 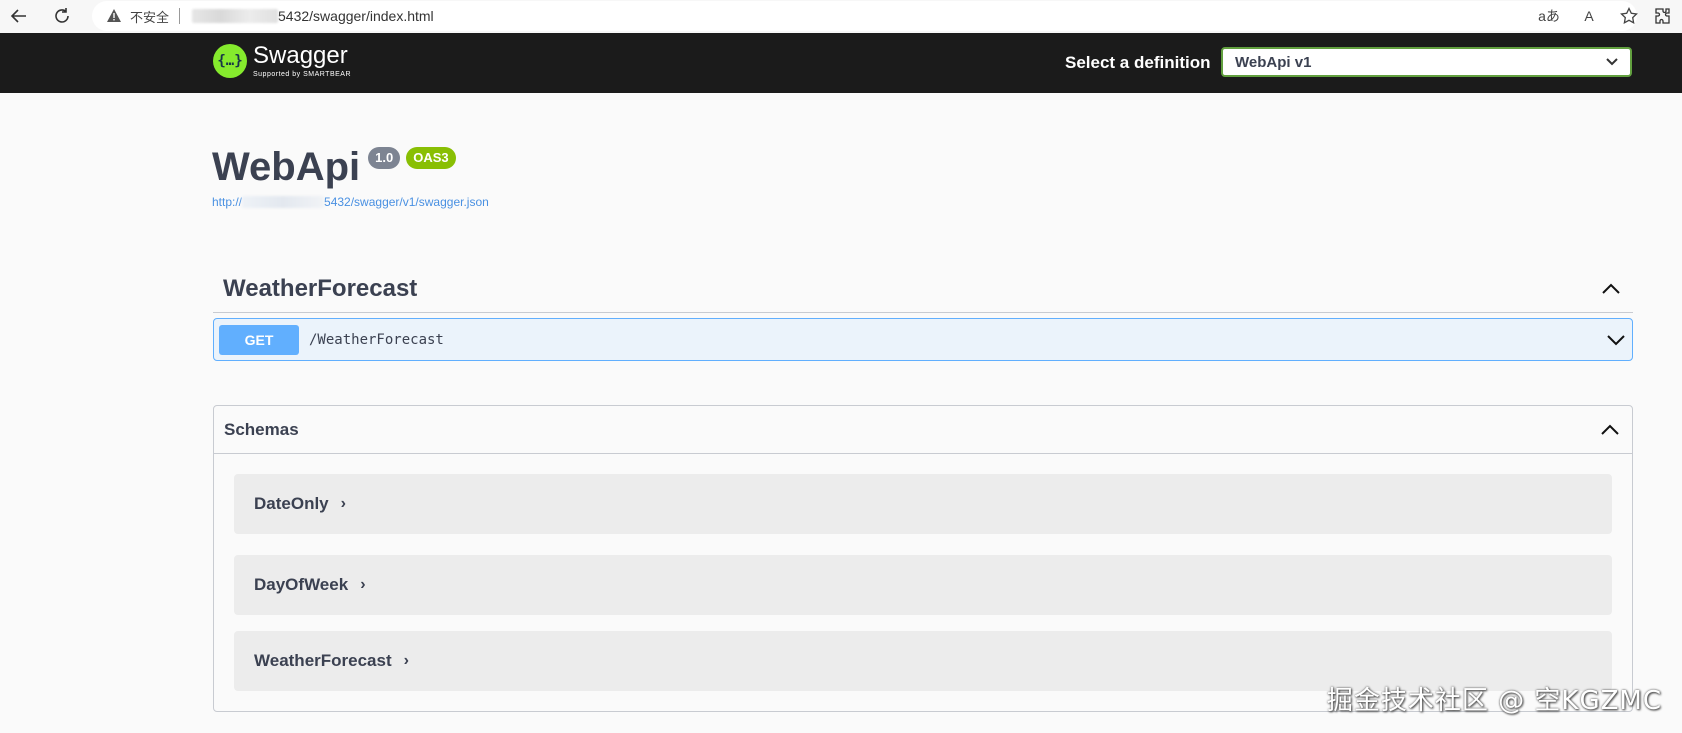 I want to click on tag-header: WeatherForecast, so click(x=923, y=289).